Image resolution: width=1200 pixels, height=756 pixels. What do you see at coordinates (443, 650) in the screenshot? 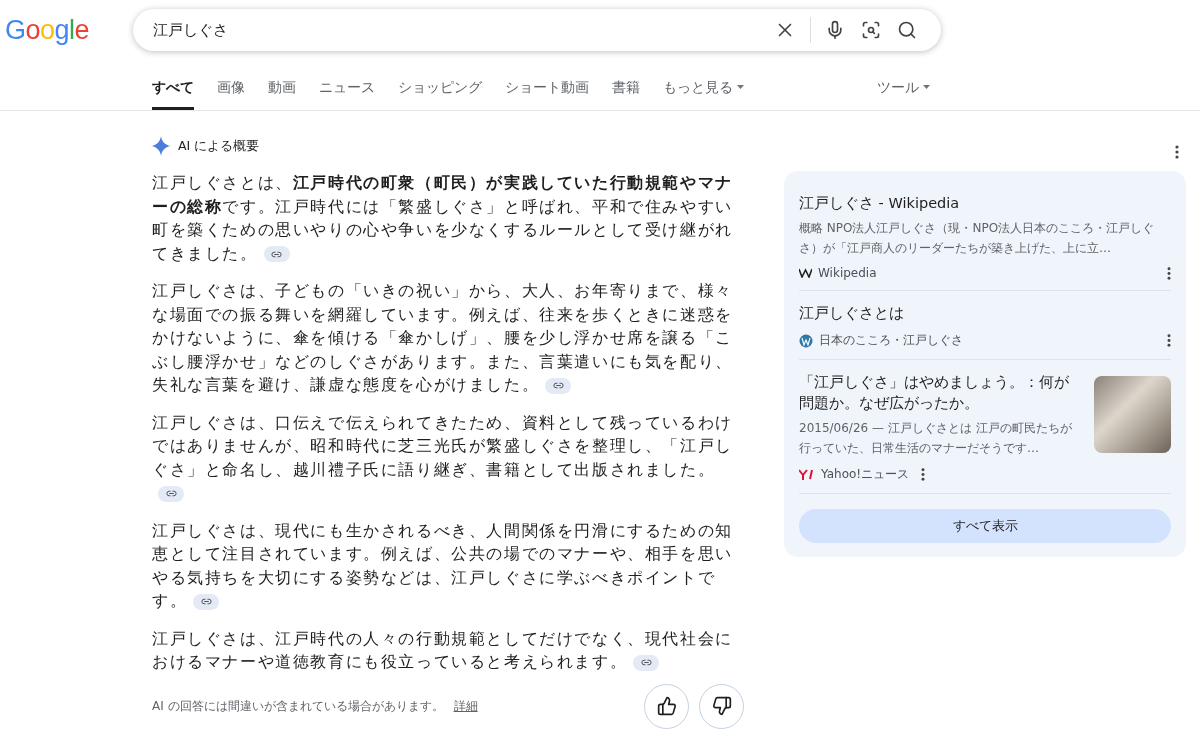
I see `overview-paragraph: 江戸しぐさは、江戸時代の人々の行動規範としてだけでなく、現代社会におけるマナーや道徳教育にも役立っていると考えられます。` at bounding box center [443, 650].